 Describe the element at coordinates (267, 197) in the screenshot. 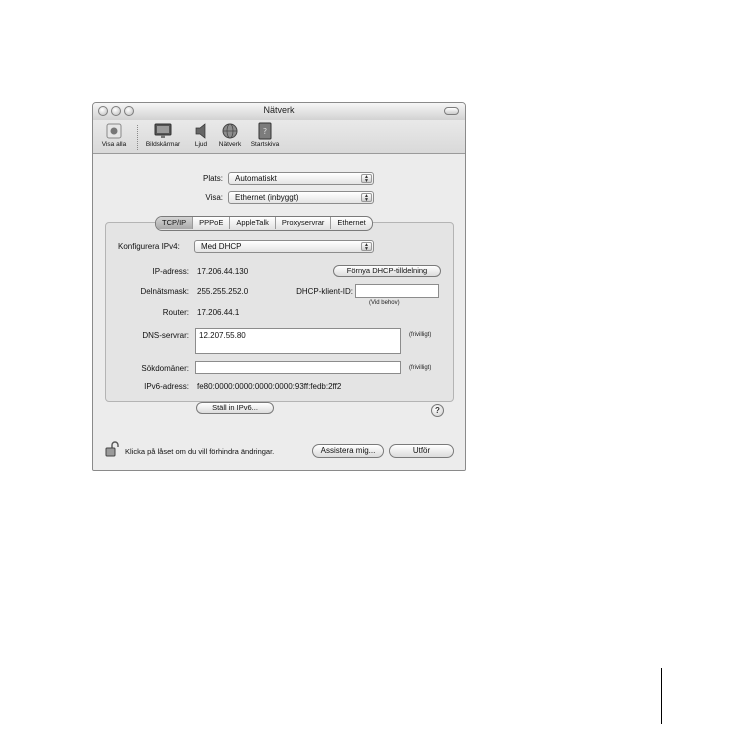

I see `show-value: Ethernet (inbyggt)` at that location.